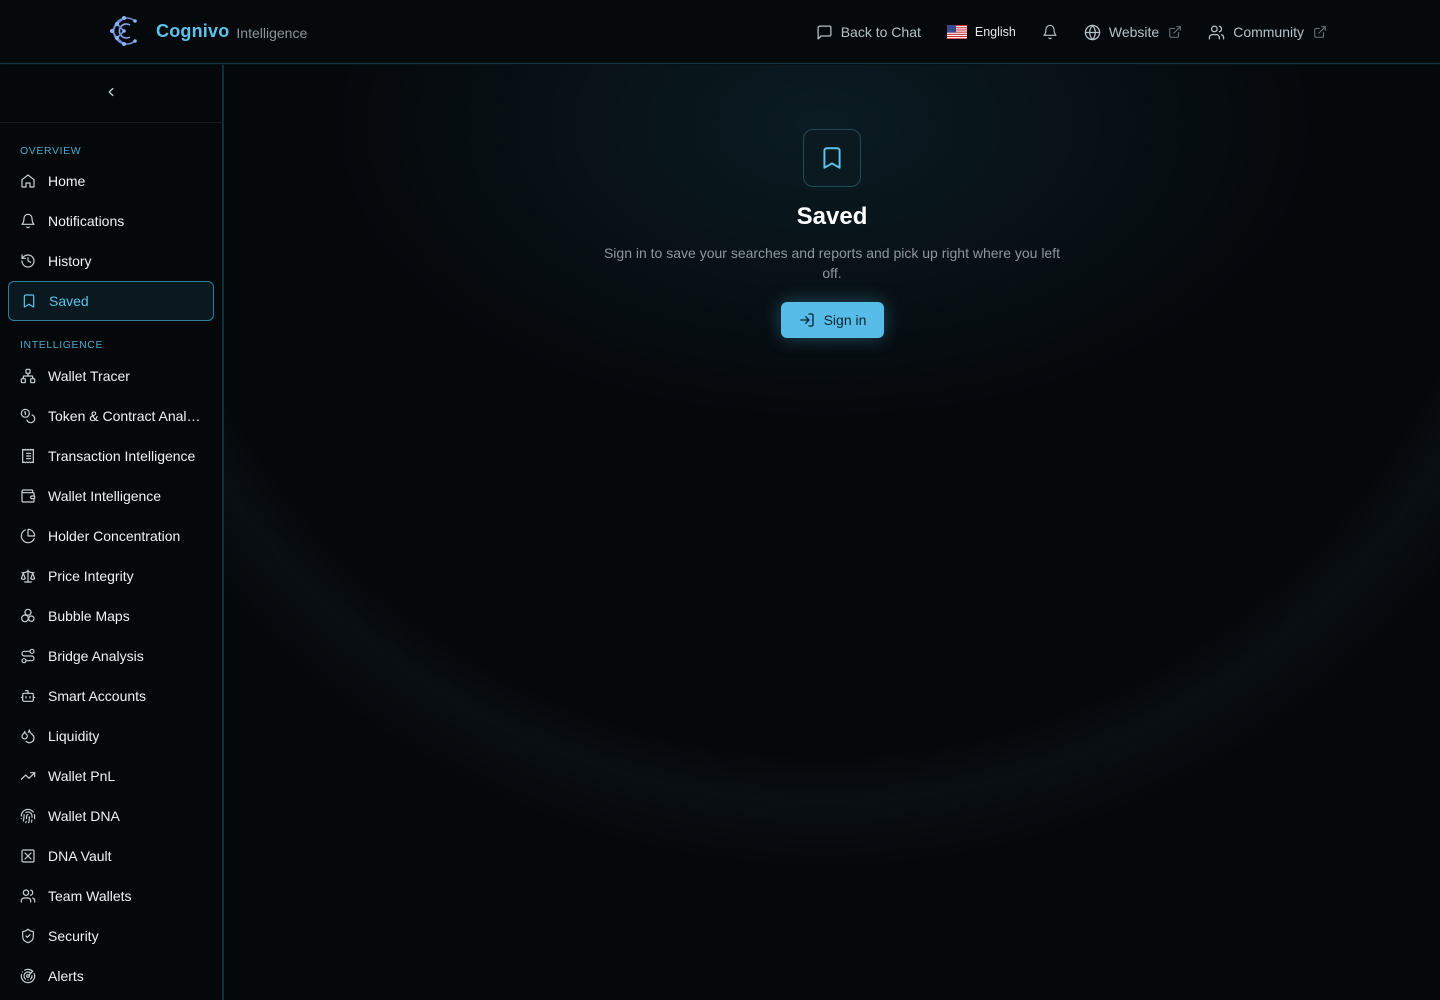 The height and width of the screenshot is (1000, 1440). I want to click on community-link: Community, so click(1267, 32).